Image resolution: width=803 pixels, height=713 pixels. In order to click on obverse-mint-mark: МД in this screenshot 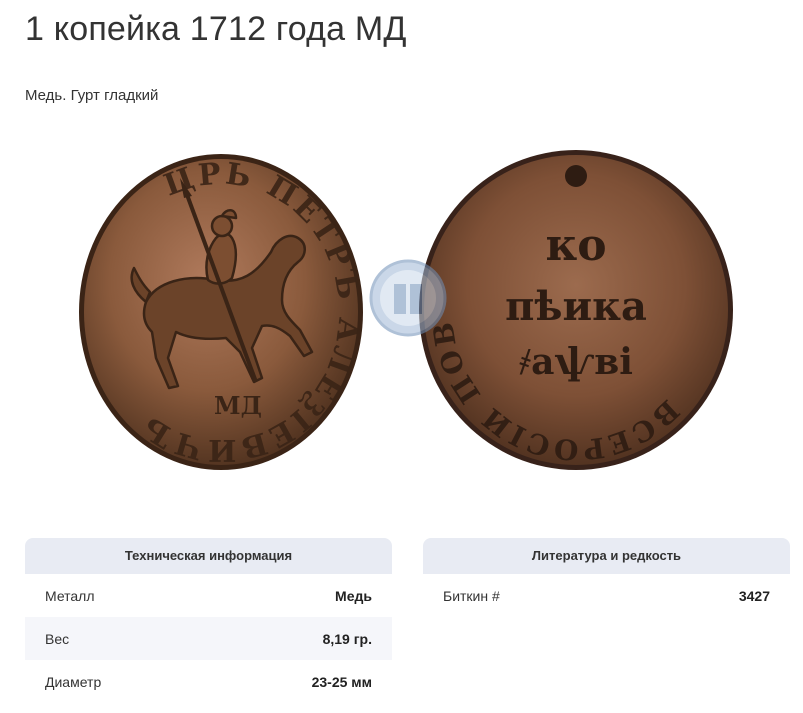, I will do `click(238, 405)`.